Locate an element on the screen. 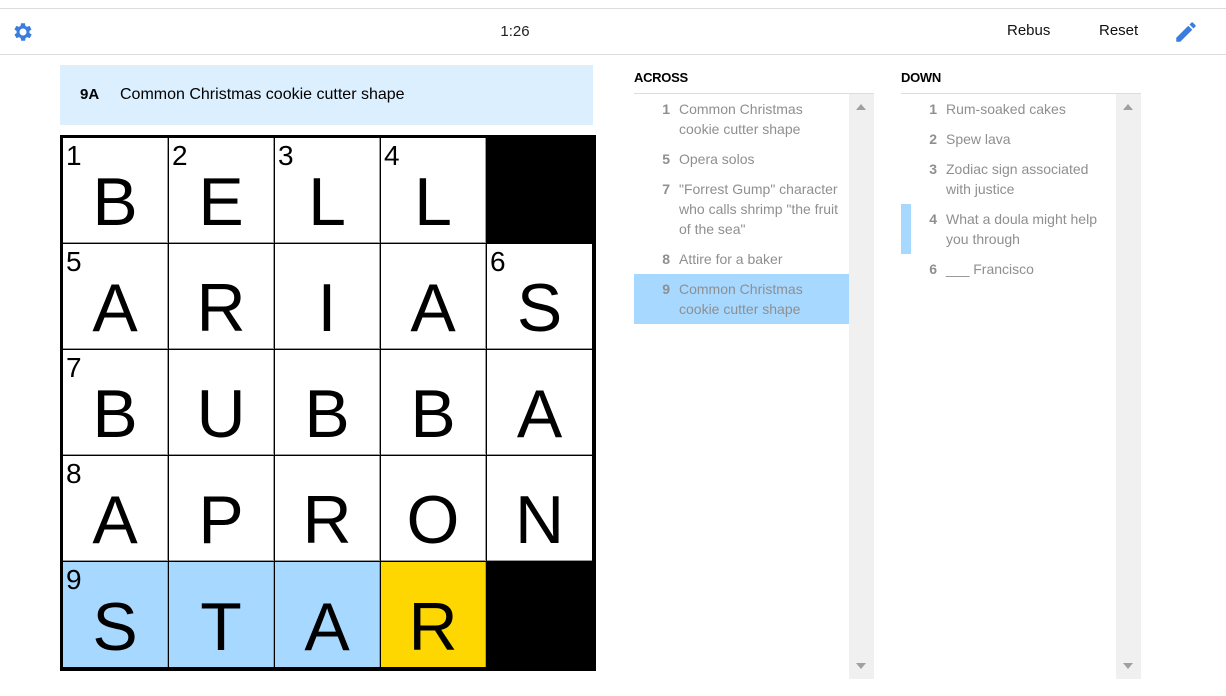  toolbar: 1:26 Rebus Reset is located at coordinates (613, 32).